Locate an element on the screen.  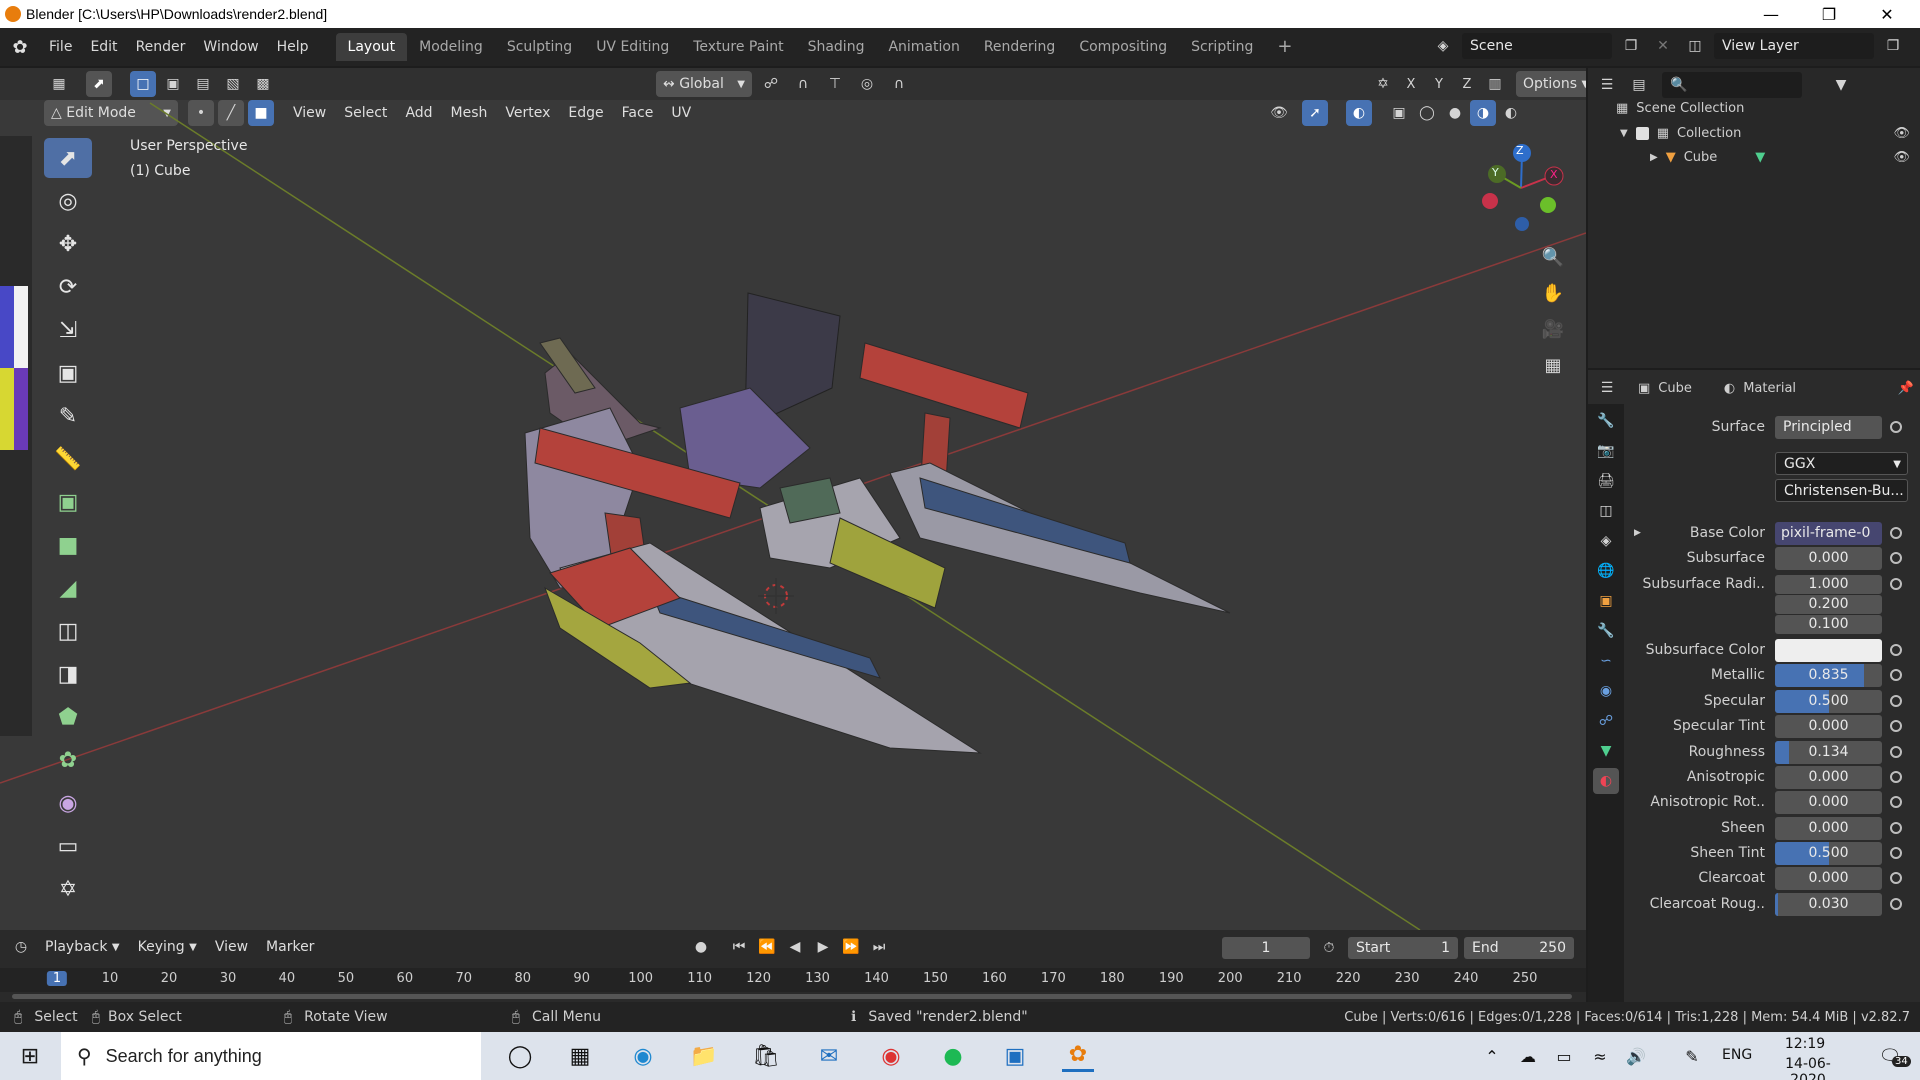
clock-time: 12:19 is located at coordinates (1805, 1044).